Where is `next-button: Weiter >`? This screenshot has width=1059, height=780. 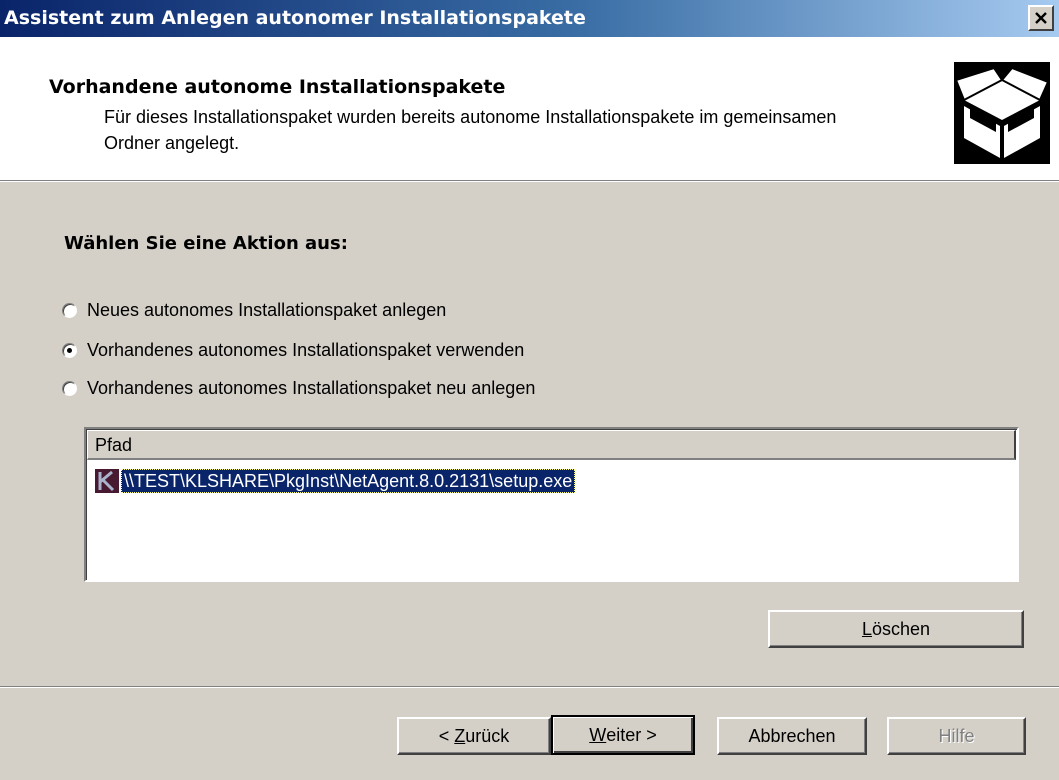 next-button: Weiter > is located at coordinates (623, 735).